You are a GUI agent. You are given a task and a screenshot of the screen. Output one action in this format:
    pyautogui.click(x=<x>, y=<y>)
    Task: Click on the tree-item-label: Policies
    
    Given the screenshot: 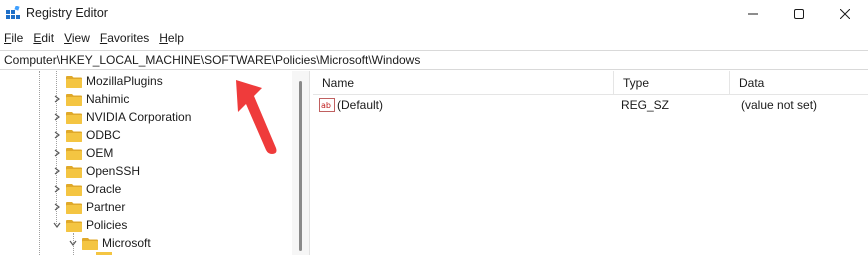 What is the action you would take?
    pyautogui.click(x=107, y=225)
    